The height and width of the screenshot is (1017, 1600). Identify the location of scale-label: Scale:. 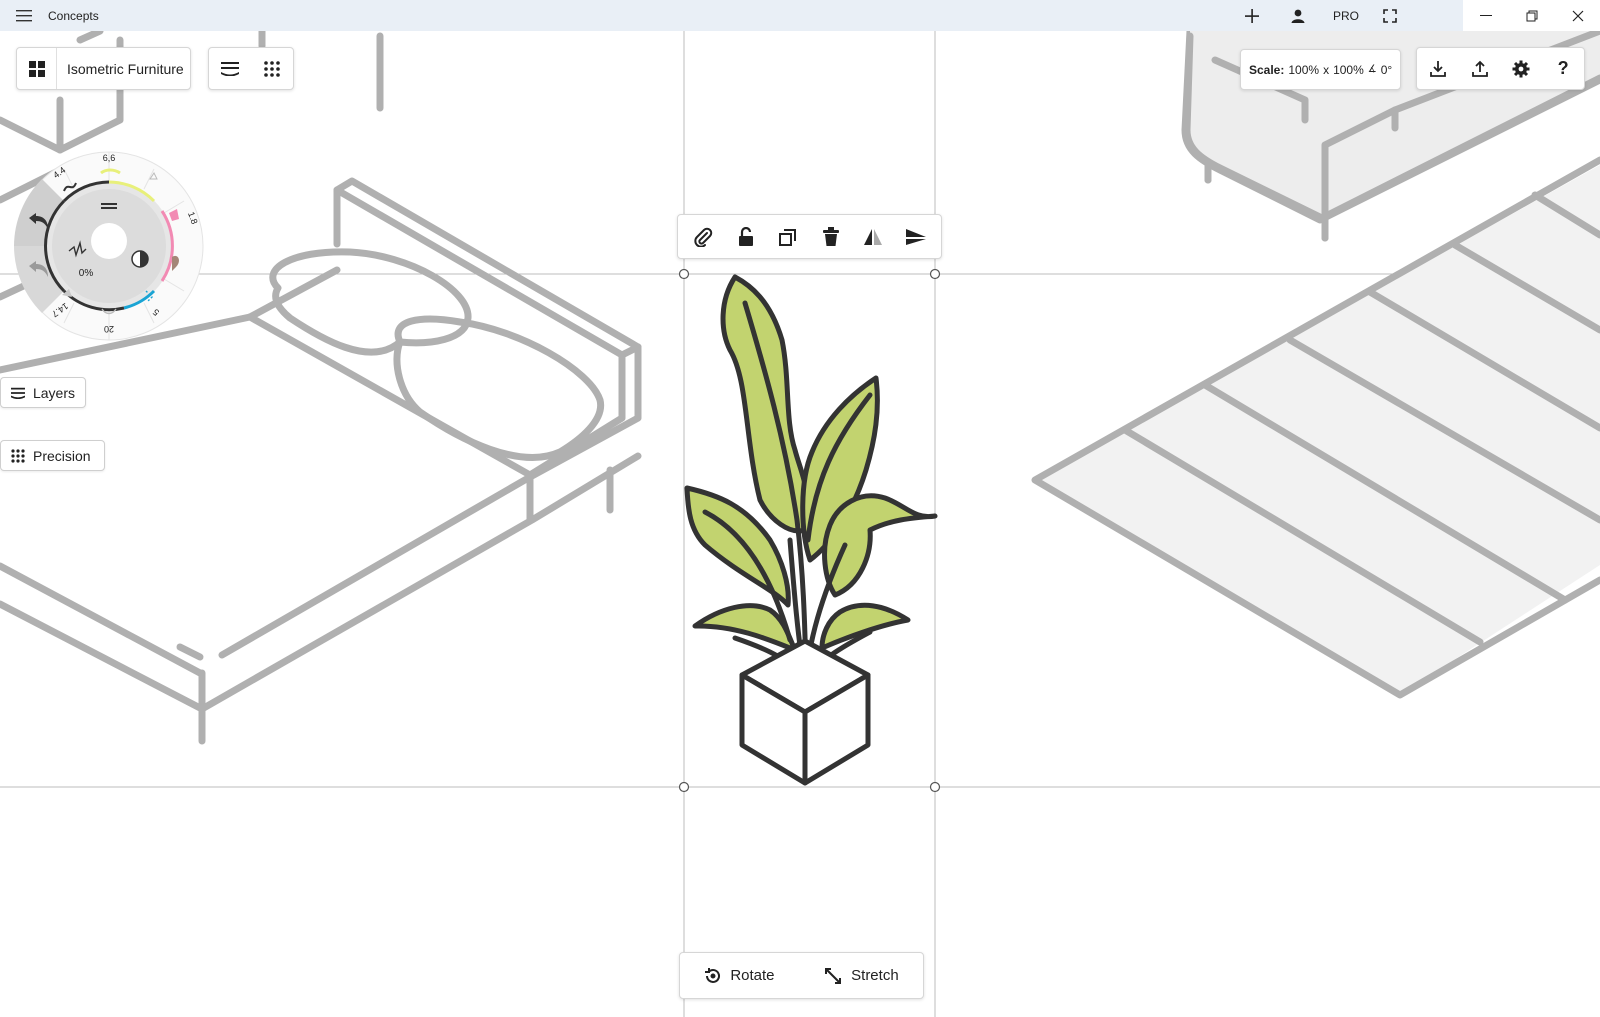
(1267, 69).